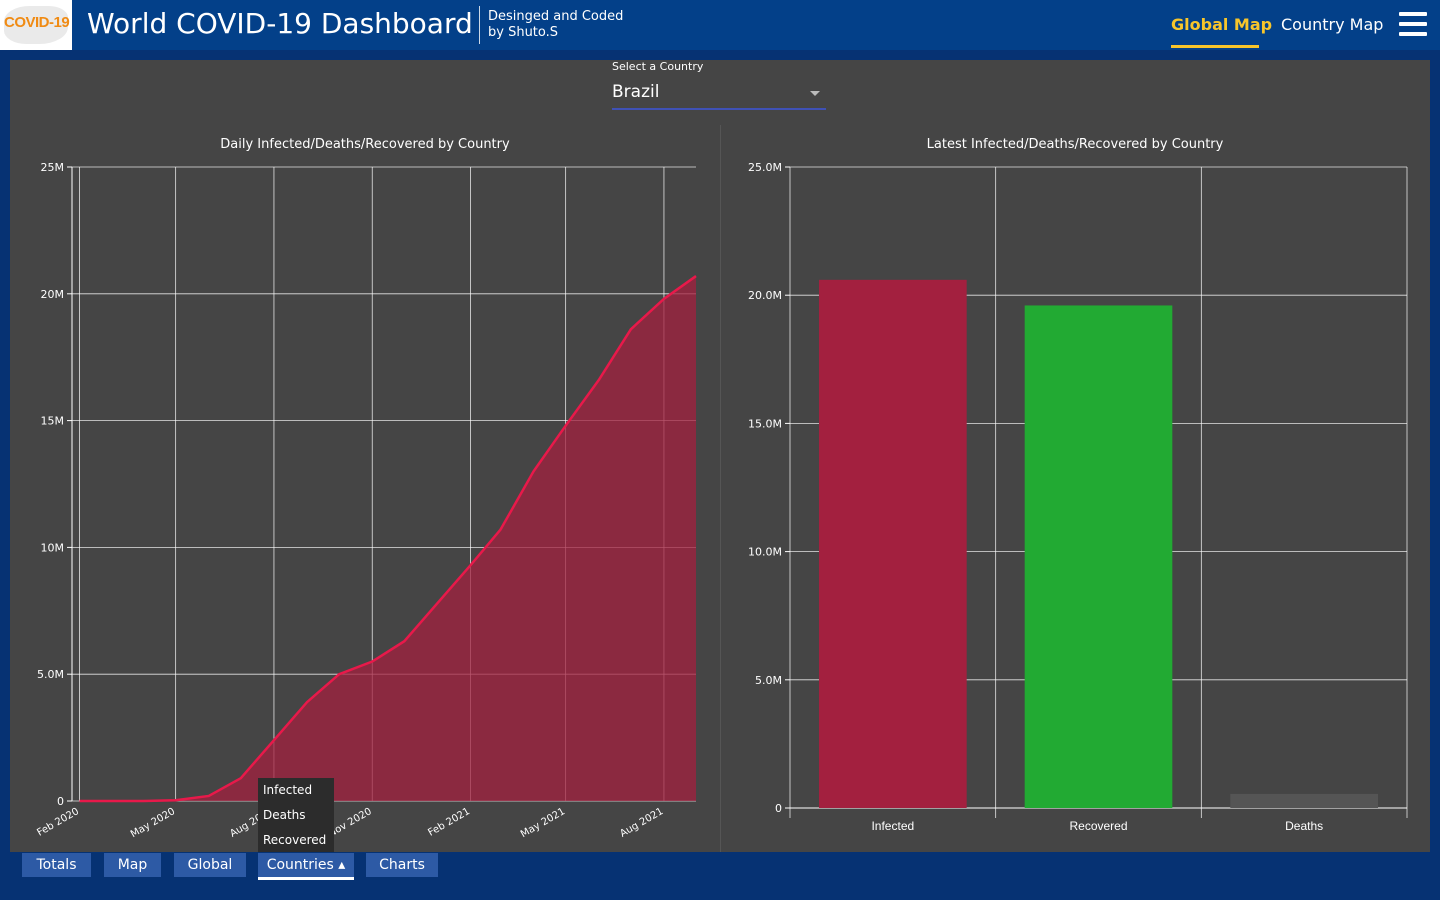 This screenshot has height=900, width=1440. I want to click on x-tick-label: Aug 2021, so click(641, 823).